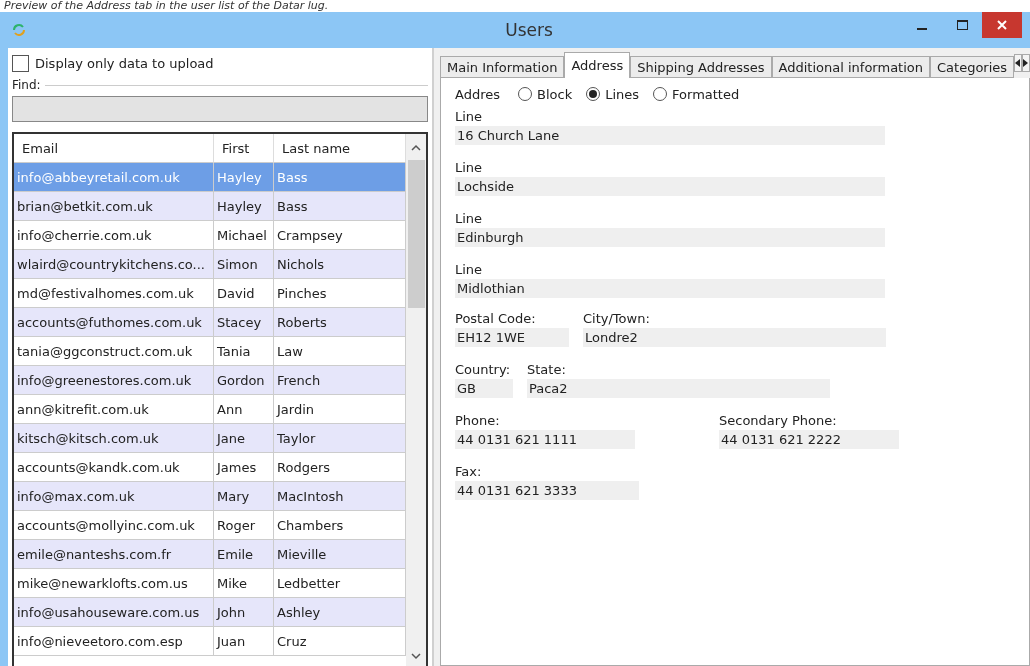 Image resolution: width=1030 pixels, height=666 pixels. What do you see at coordinates (114, 525) in the screenshot?
I see `table-cell: accounts@mollyinc.com.uk` at bounding box center [114, 525].